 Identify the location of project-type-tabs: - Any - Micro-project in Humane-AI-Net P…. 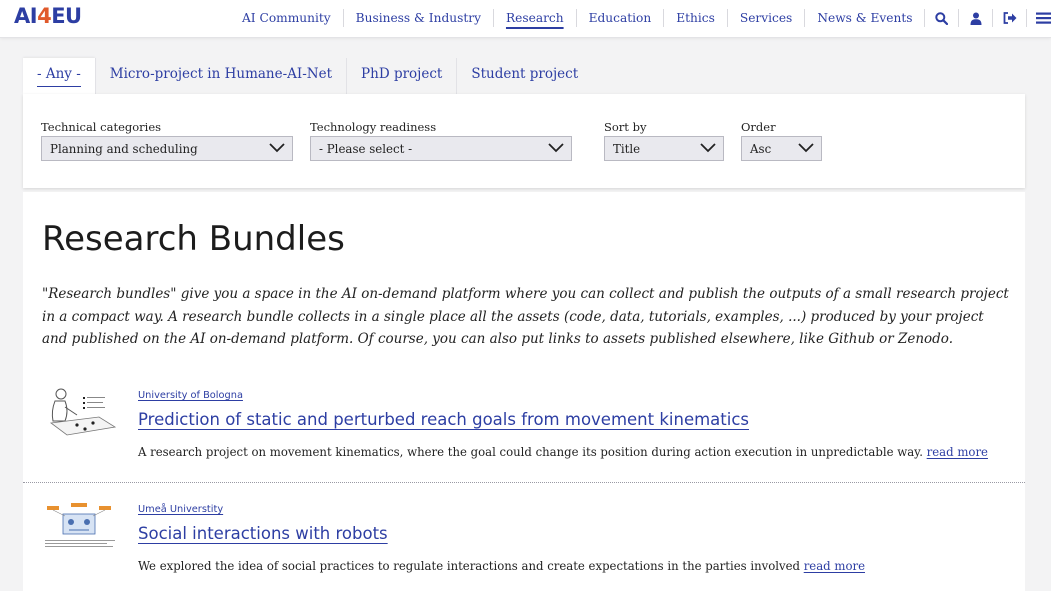
(307, 76).